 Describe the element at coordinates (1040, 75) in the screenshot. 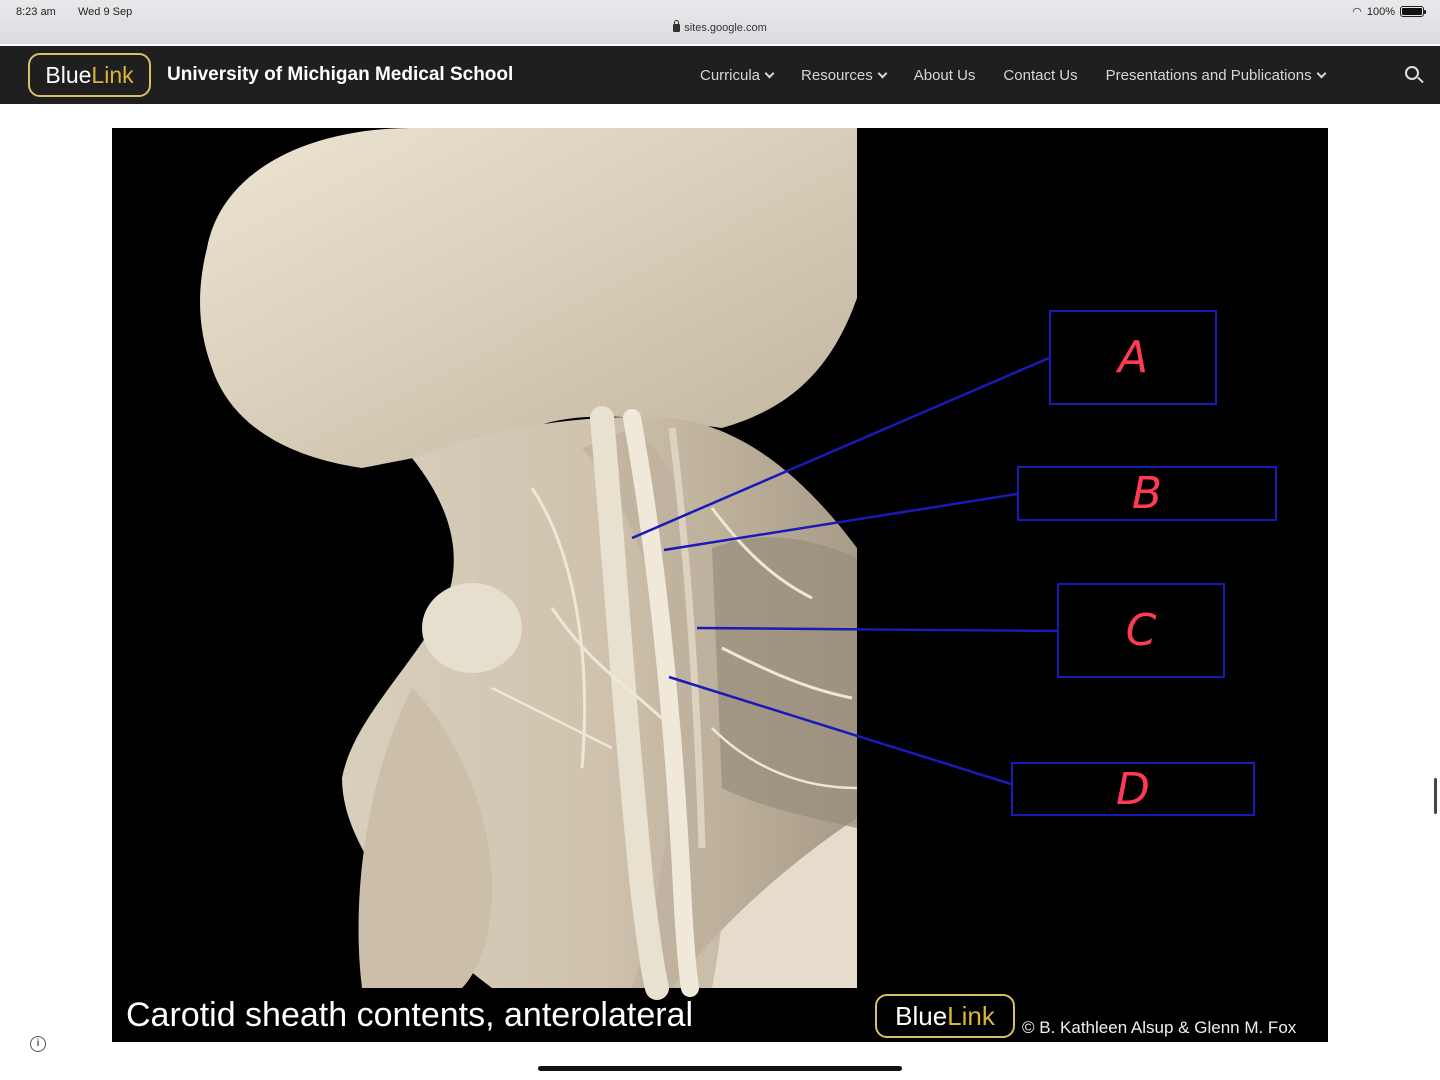

I see `nav-item-contact-us: Contact Us` at that location.